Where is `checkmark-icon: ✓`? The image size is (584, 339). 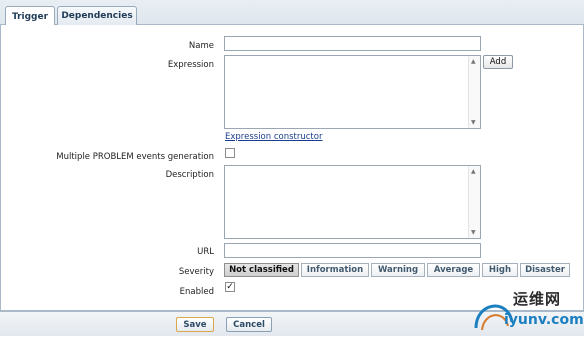
checkmark-icon: ✓ is located at coordinates (230, 287).